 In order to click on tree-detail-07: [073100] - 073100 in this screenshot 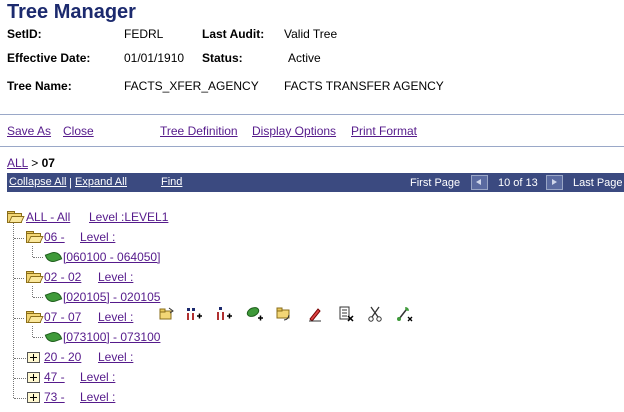, I will do `click(111, 337)`.